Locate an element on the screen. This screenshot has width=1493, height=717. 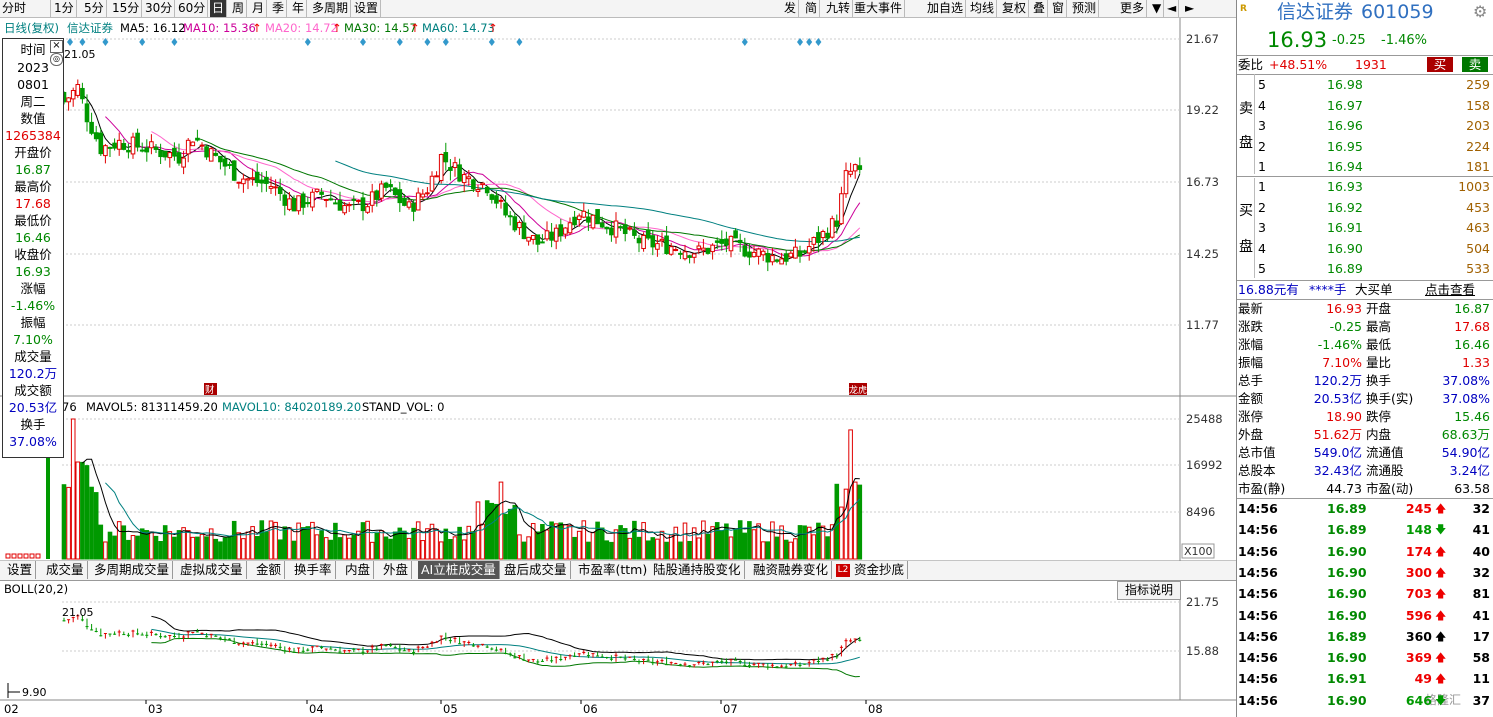
stat-label: 量比 is located at coordinates (1379, 362).